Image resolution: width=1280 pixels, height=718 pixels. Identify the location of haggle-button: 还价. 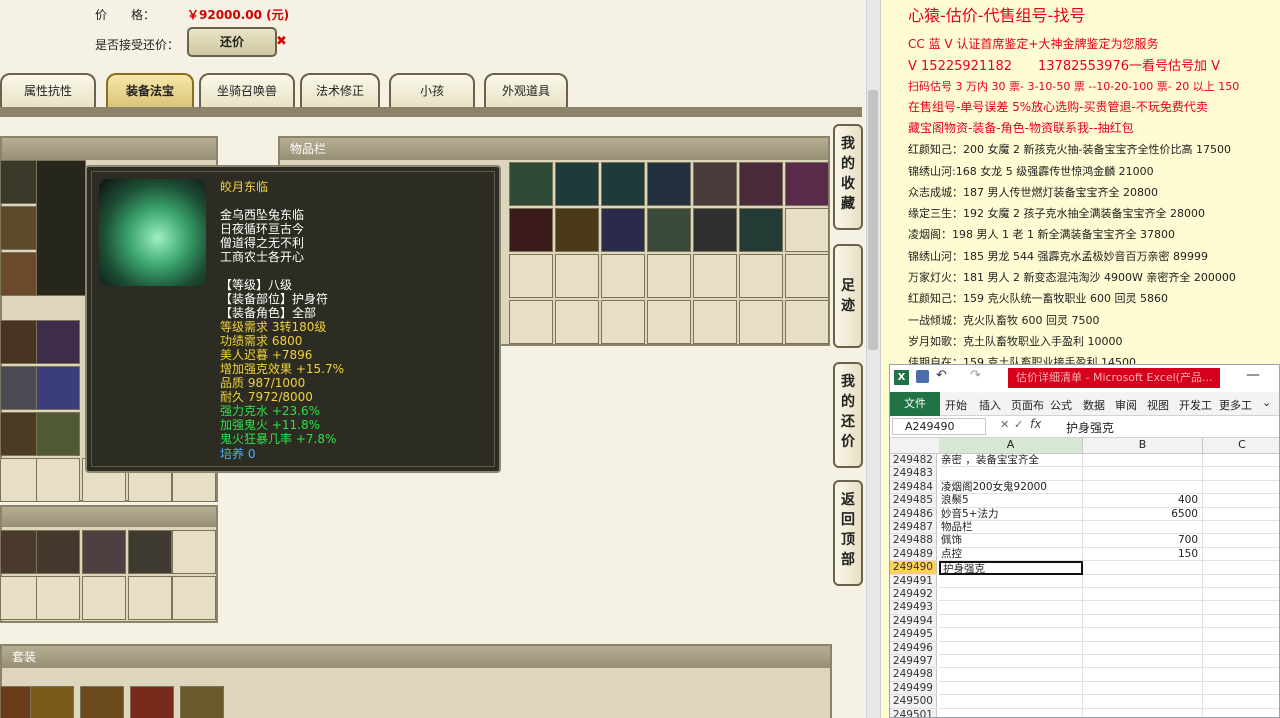
(232, 42).